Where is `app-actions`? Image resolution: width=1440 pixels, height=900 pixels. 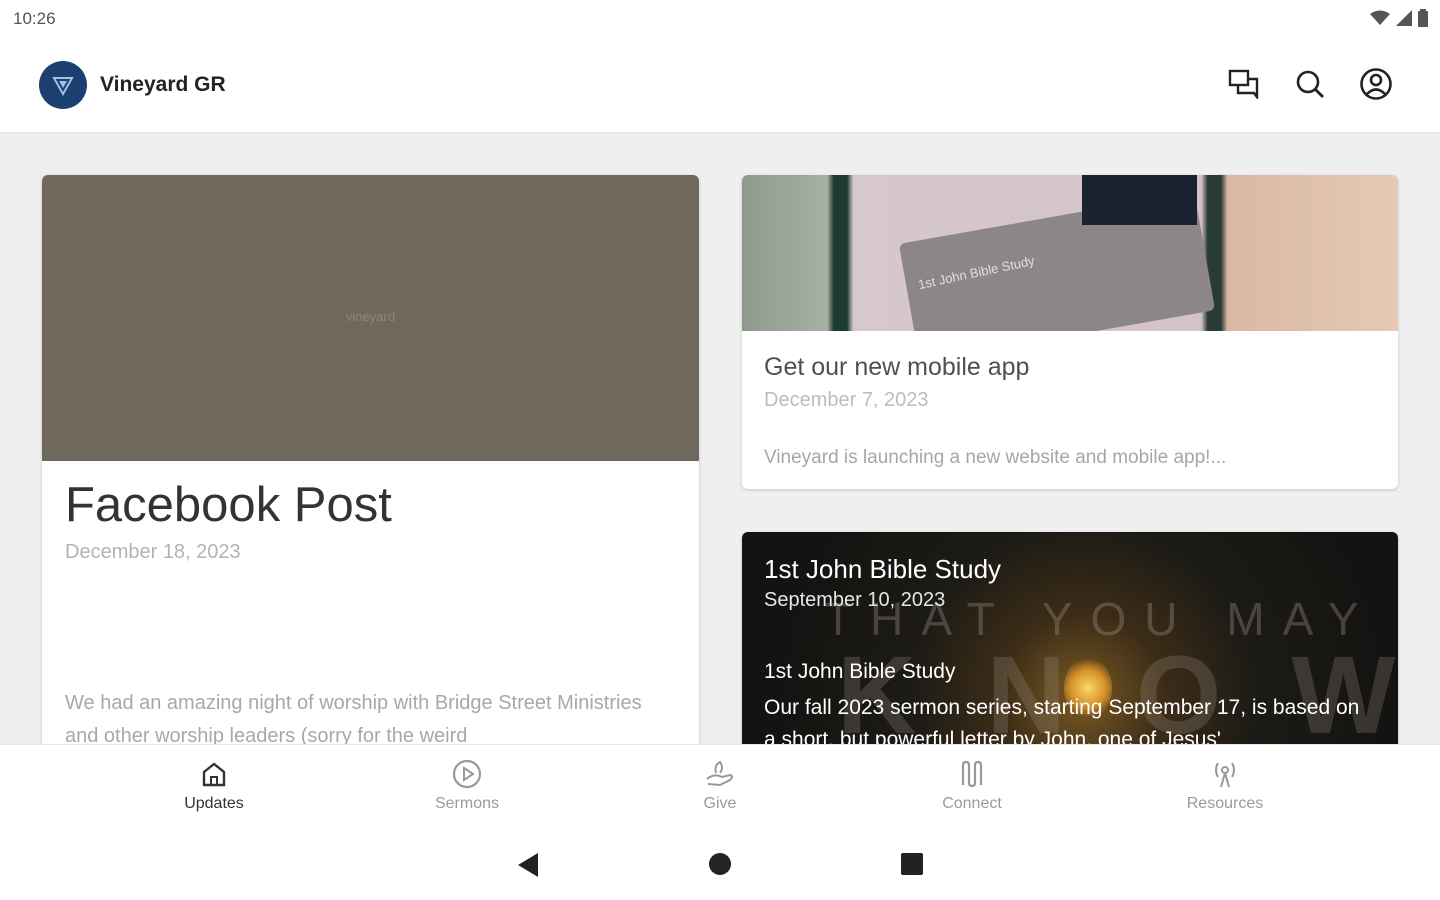
app-actions is located at coordinates (1310, 84).